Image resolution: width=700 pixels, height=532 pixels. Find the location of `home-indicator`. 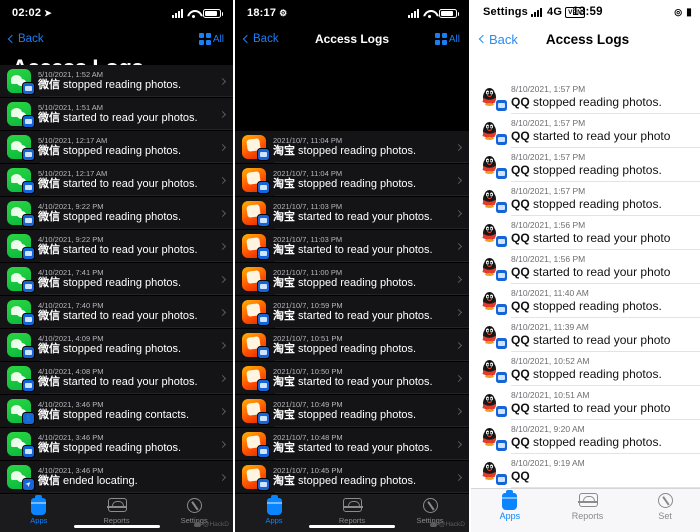

home-indicator is located at coordinates (352, 526).